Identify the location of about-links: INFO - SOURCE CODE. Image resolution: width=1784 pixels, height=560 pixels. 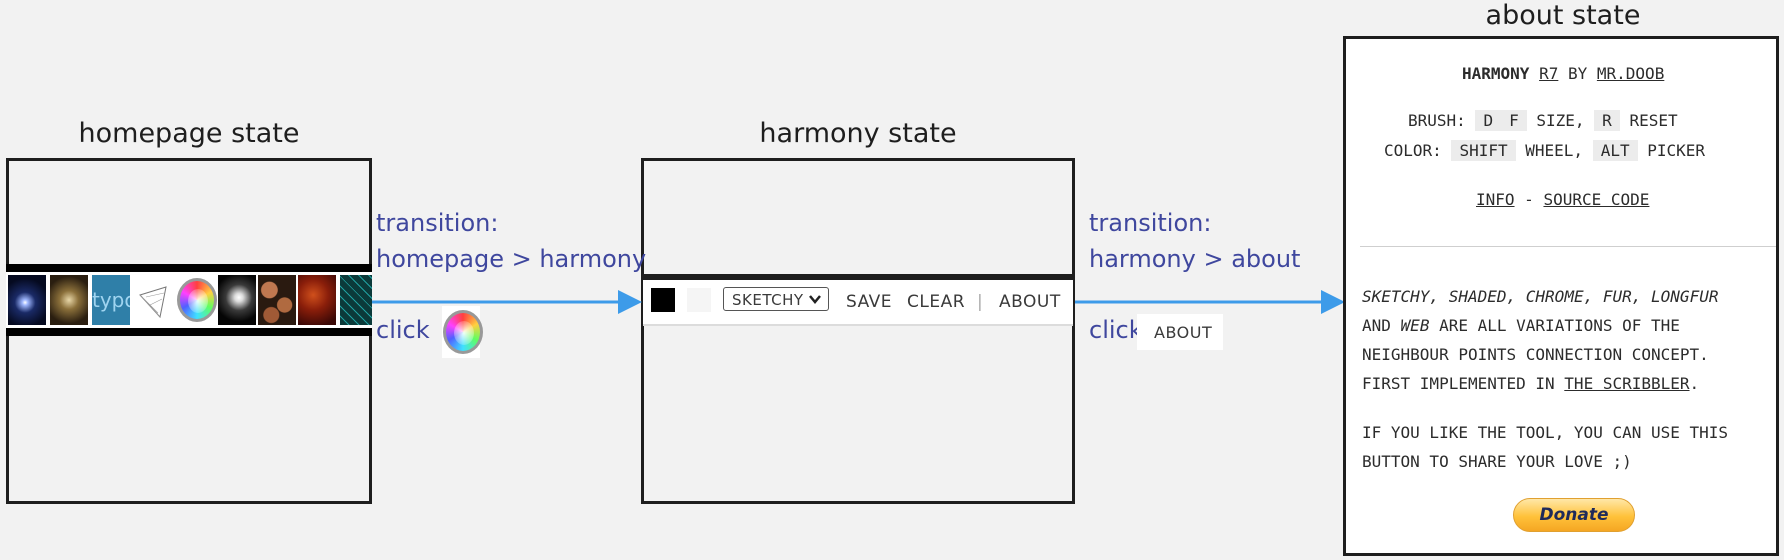
(1562, 199).